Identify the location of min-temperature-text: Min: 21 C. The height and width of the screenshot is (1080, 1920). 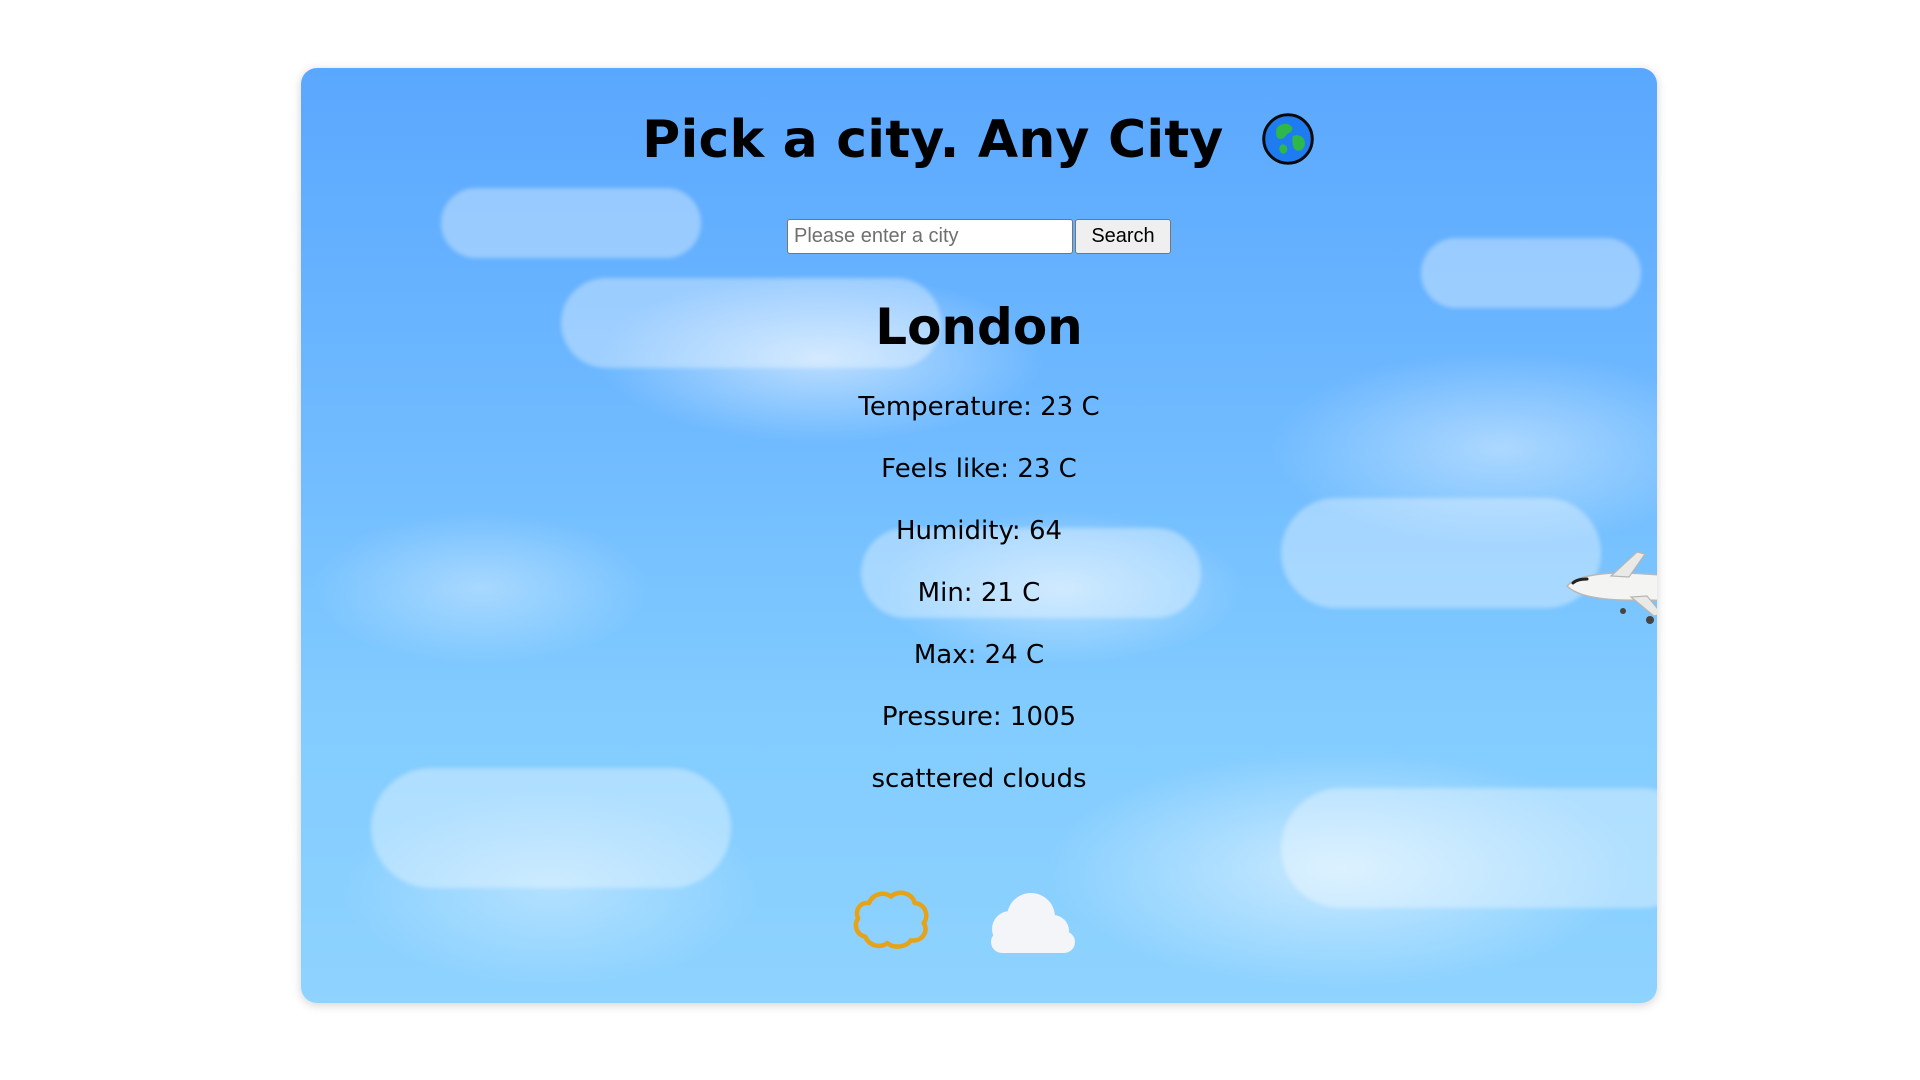
(979, 593).